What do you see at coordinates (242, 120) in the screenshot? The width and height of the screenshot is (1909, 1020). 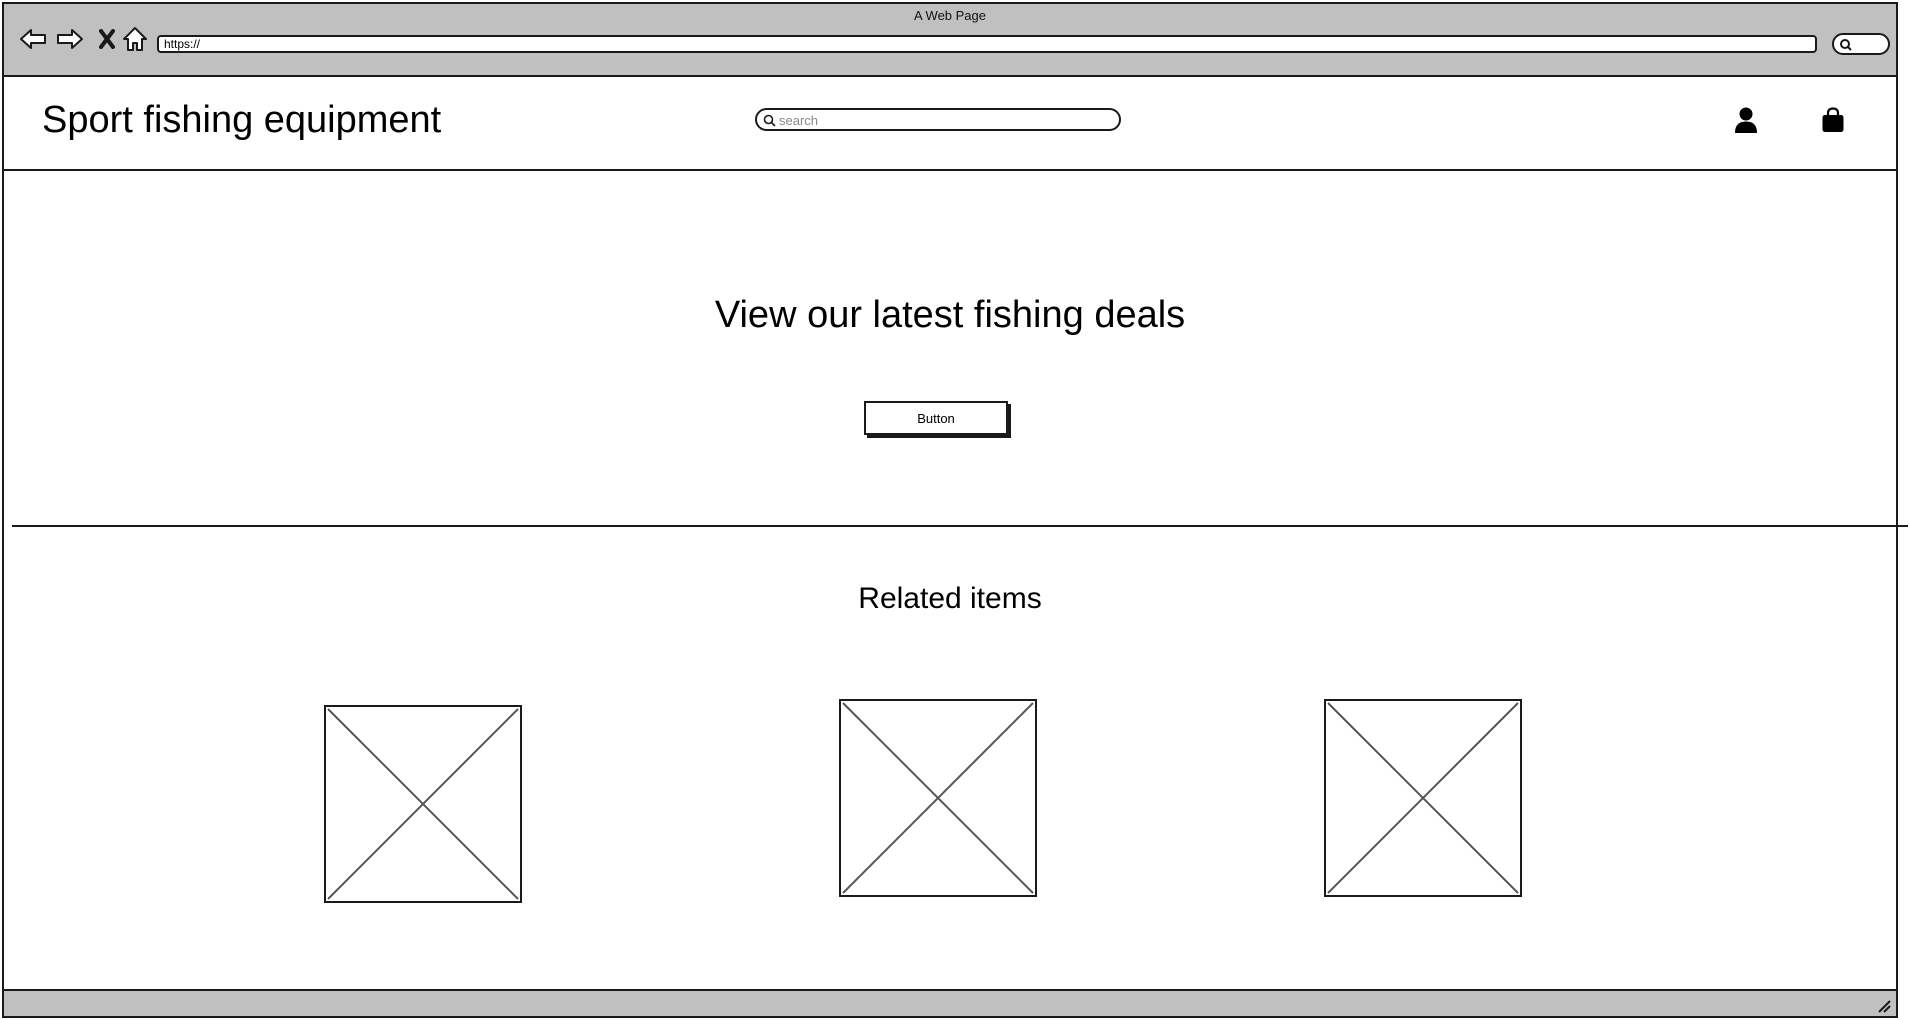 I see `site-title: Sport fishing equipment` at bounding box center [242, 120].